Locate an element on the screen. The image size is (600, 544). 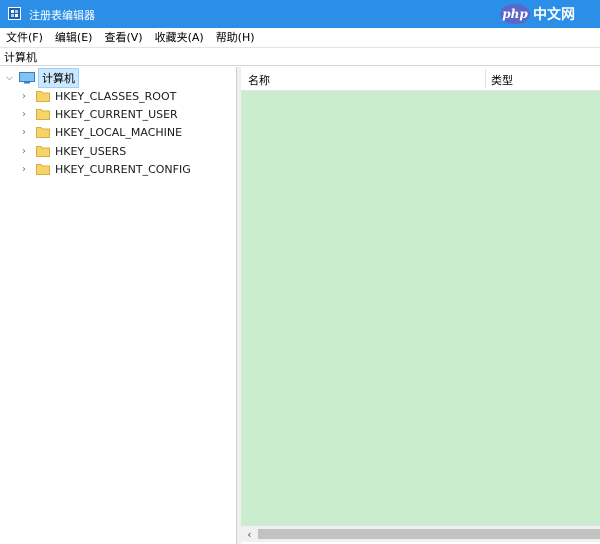
tree-item-label: HKEY_CURRENT_CONFIG is located at coordinates (123, 169).